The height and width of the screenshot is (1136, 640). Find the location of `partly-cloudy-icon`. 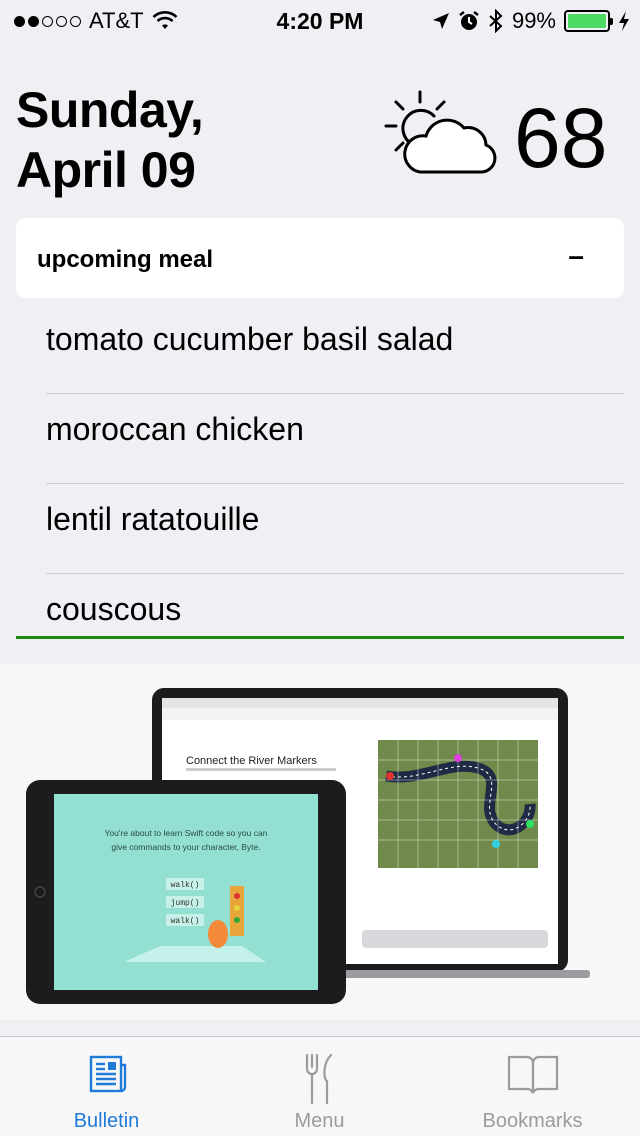

partly-cloudy-icon is located at coordinates (440, 132).